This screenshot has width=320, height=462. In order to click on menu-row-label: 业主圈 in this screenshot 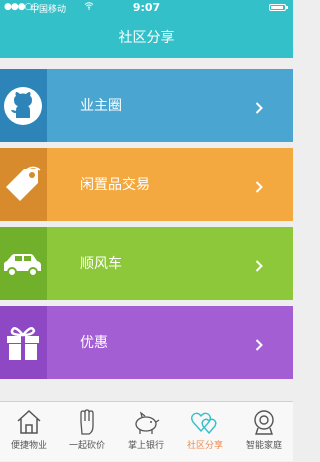, I will do `click(101, 106)`.